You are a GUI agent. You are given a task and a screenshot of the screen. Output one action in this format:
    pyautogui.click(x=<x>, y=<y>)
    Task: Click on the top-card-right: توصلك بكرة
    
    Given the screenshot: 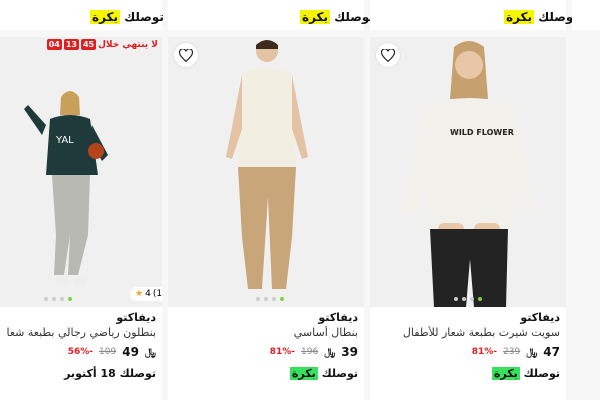 What is the action you would take?
    pyautogui.click(x=474, y=15)
    